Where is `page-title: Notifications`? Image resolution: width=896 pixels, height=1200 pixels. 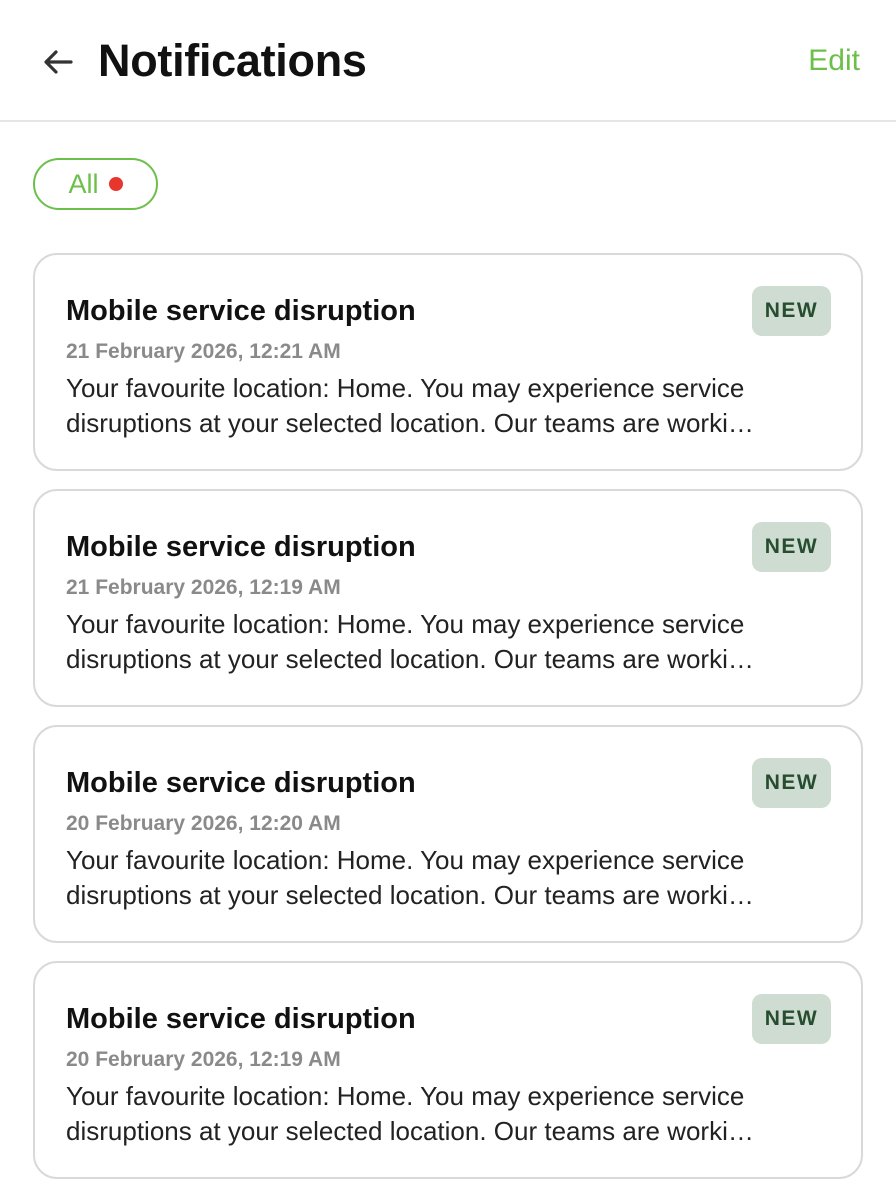
page-title: Notifications is located at coordinates (232, 60).